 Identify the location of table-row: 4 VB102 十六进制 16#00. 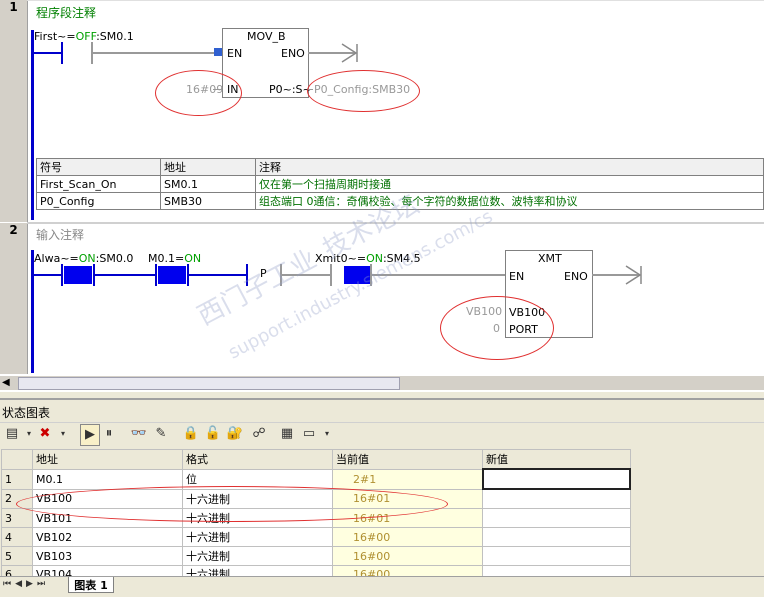
(316, 537).